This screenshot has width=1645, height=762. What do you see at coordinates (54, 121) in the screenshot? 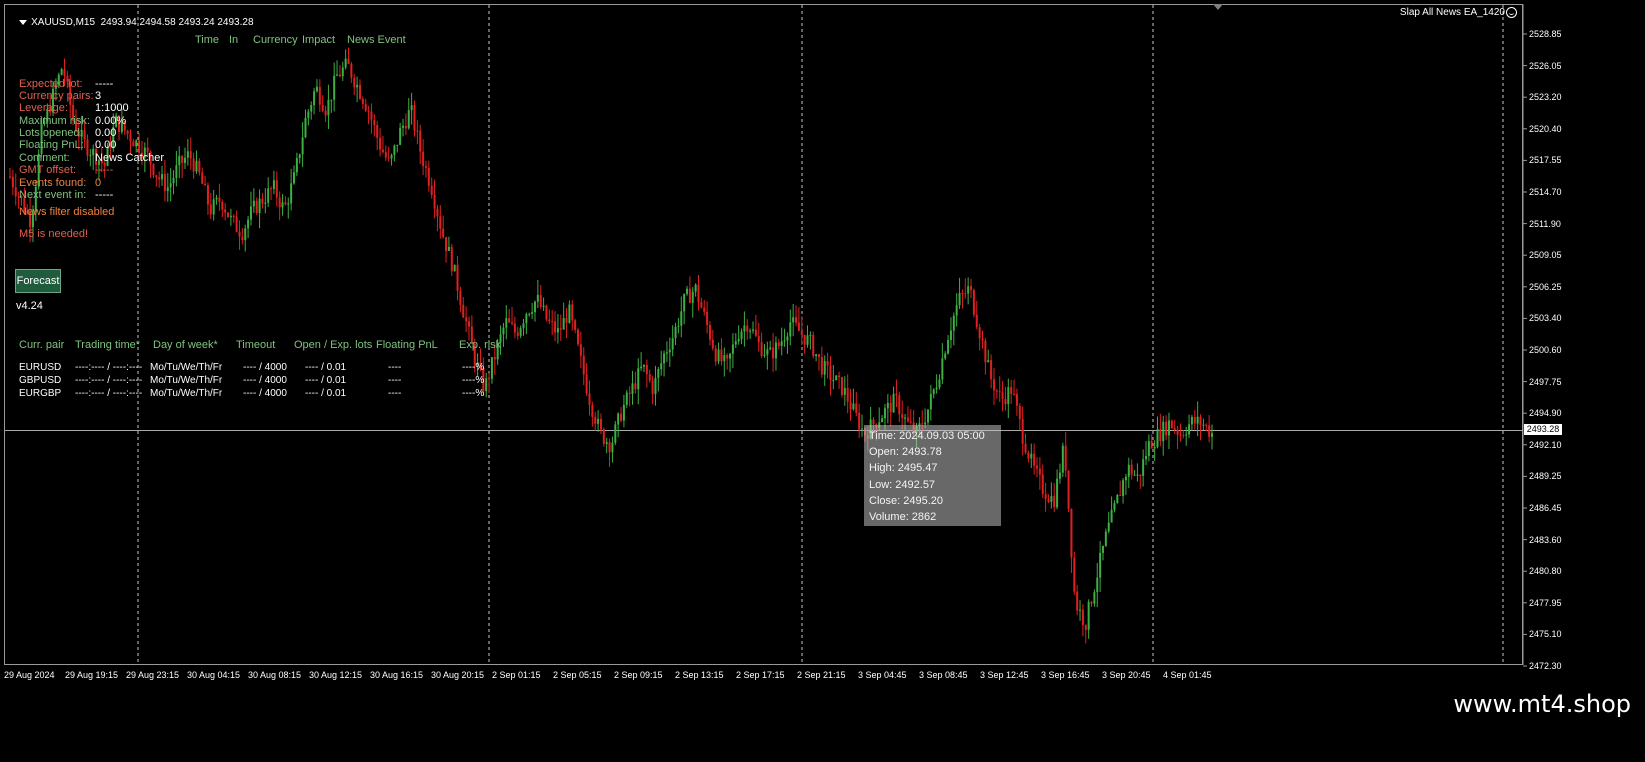
I see `info-label-max-risk: Maximum risk:` at bounding box center [54, 121].